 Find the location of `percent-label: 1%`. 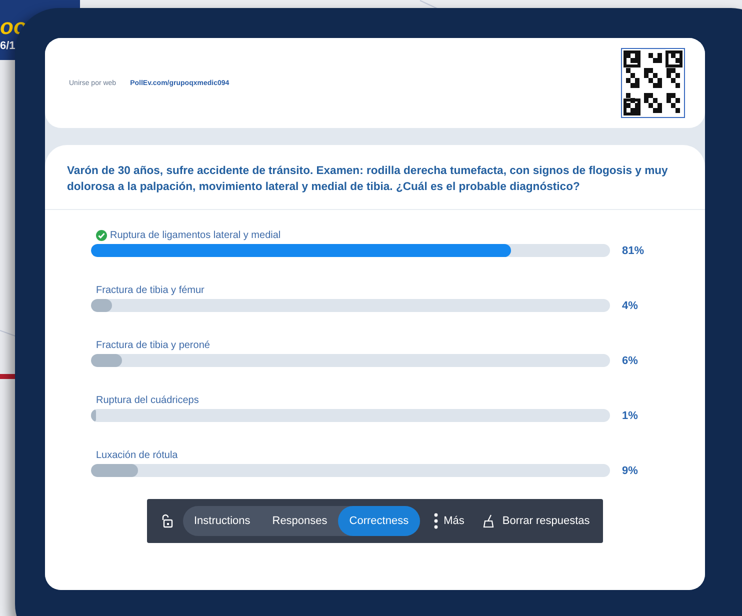

percent-label: 1% is located at coordinates (630, 416).